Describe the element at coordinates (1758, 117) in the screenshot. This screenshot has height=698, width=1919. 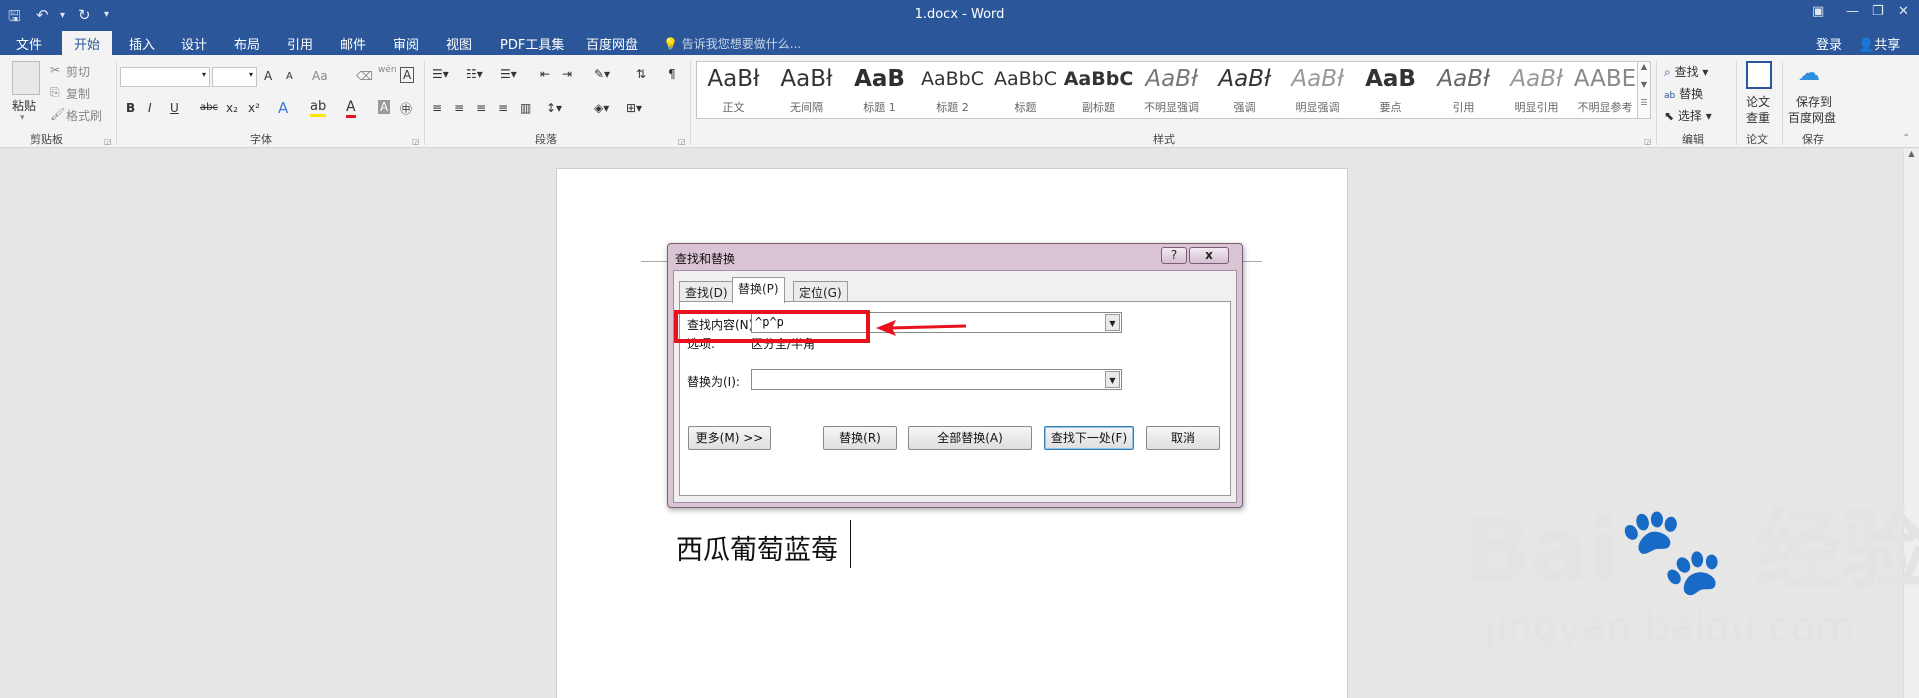
I see `paper-check-label-2: 查重` at that location.